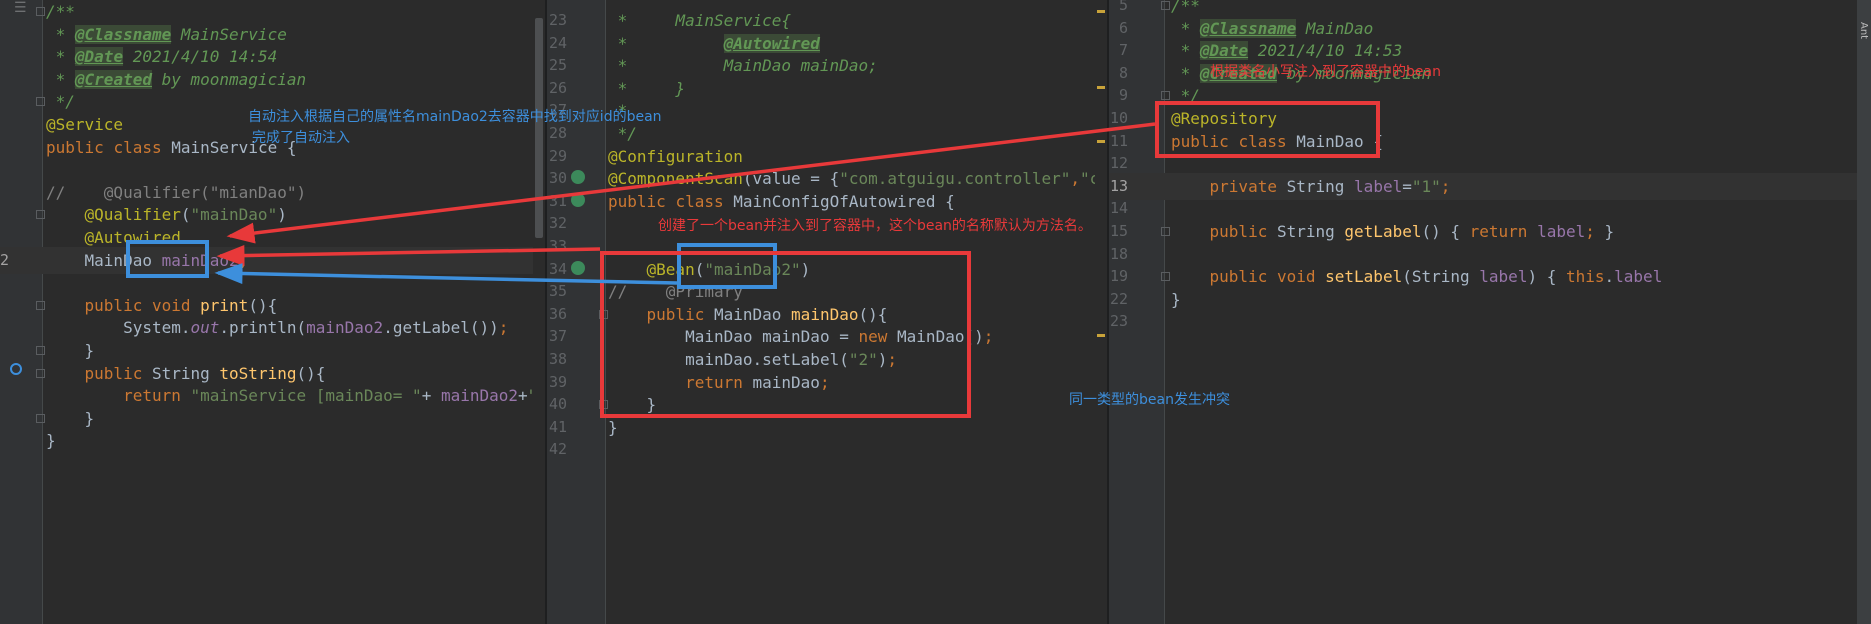 This screenshot has width=1871, height=624. I want to click on ant-tool-window-tab: Ant, so click(1864, 312).